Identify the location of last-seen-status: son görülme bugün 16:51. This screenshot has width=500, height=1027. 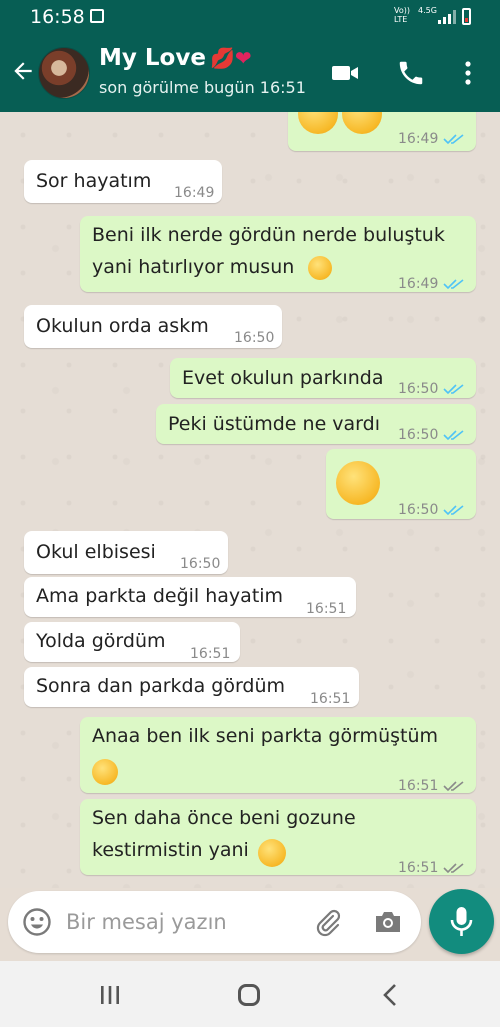
(202, 87).